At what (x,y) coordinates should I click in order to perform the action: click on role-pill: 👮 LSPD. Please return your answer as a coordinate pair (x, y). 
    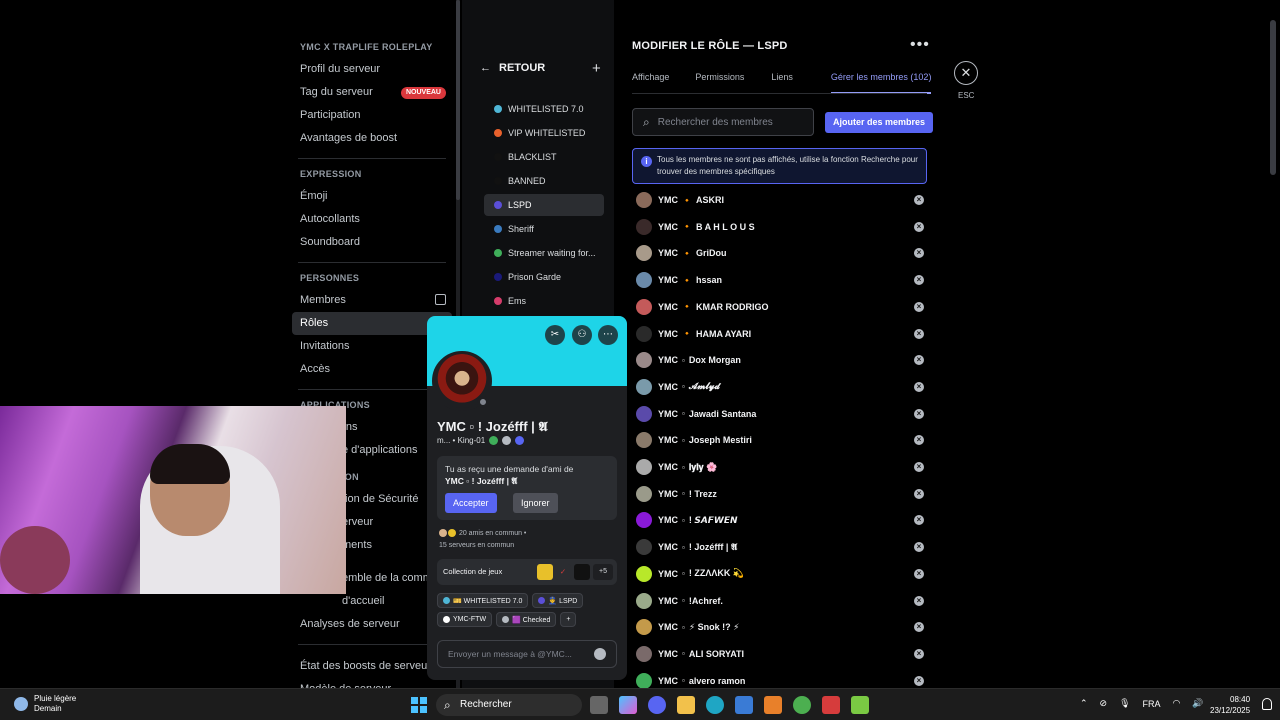
    Looking at the image, I should click on (558, 600).